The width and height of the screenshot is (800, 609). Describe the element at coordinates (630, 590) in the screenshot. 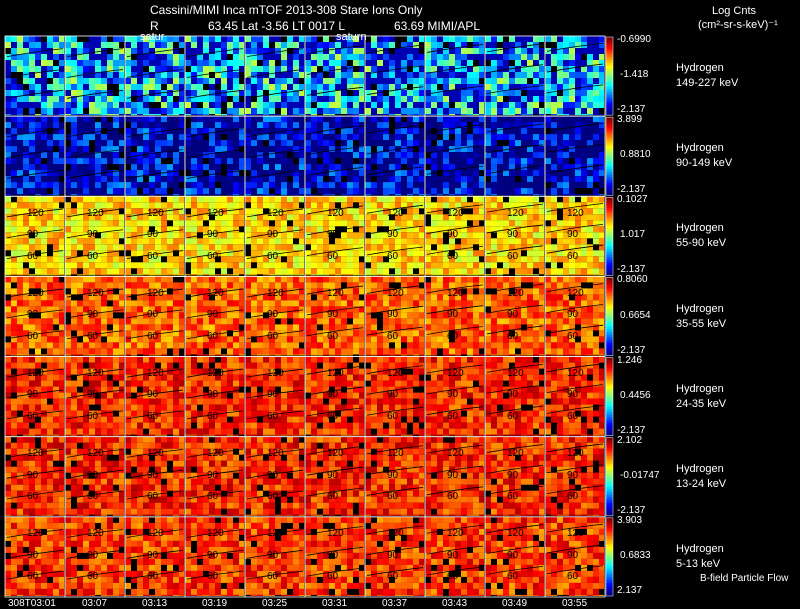

I see `colorbar-min-label: 2.137` at that location.